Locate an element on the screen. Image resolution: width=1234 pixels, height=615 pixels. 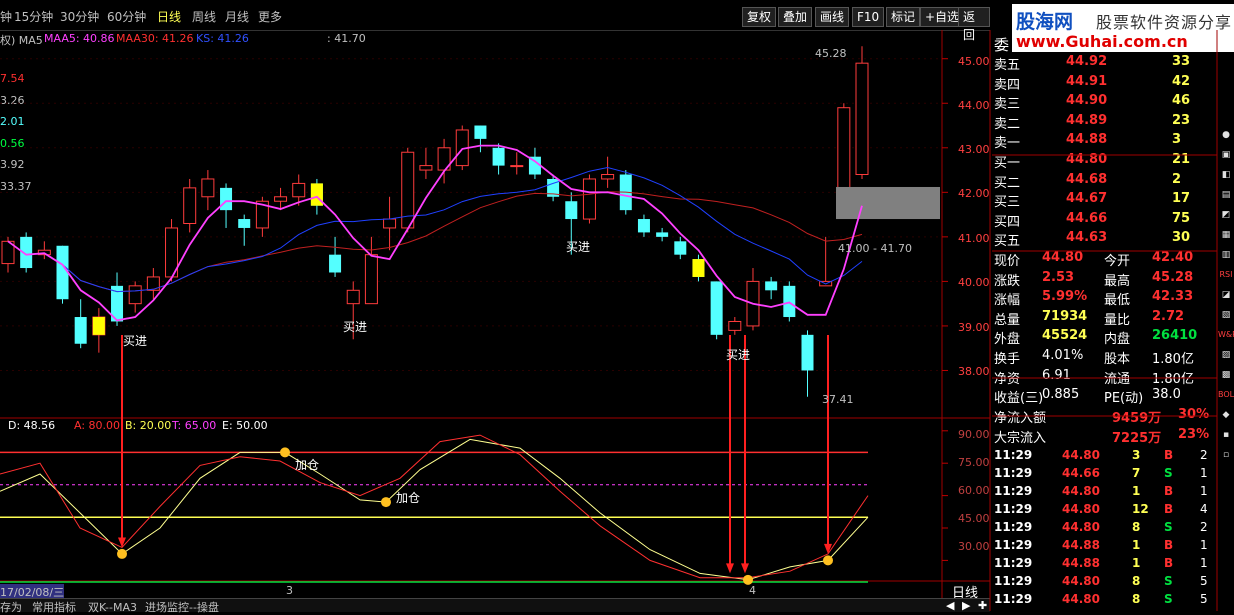
stat-label: 净资 is located at coordinates (1007, 379).